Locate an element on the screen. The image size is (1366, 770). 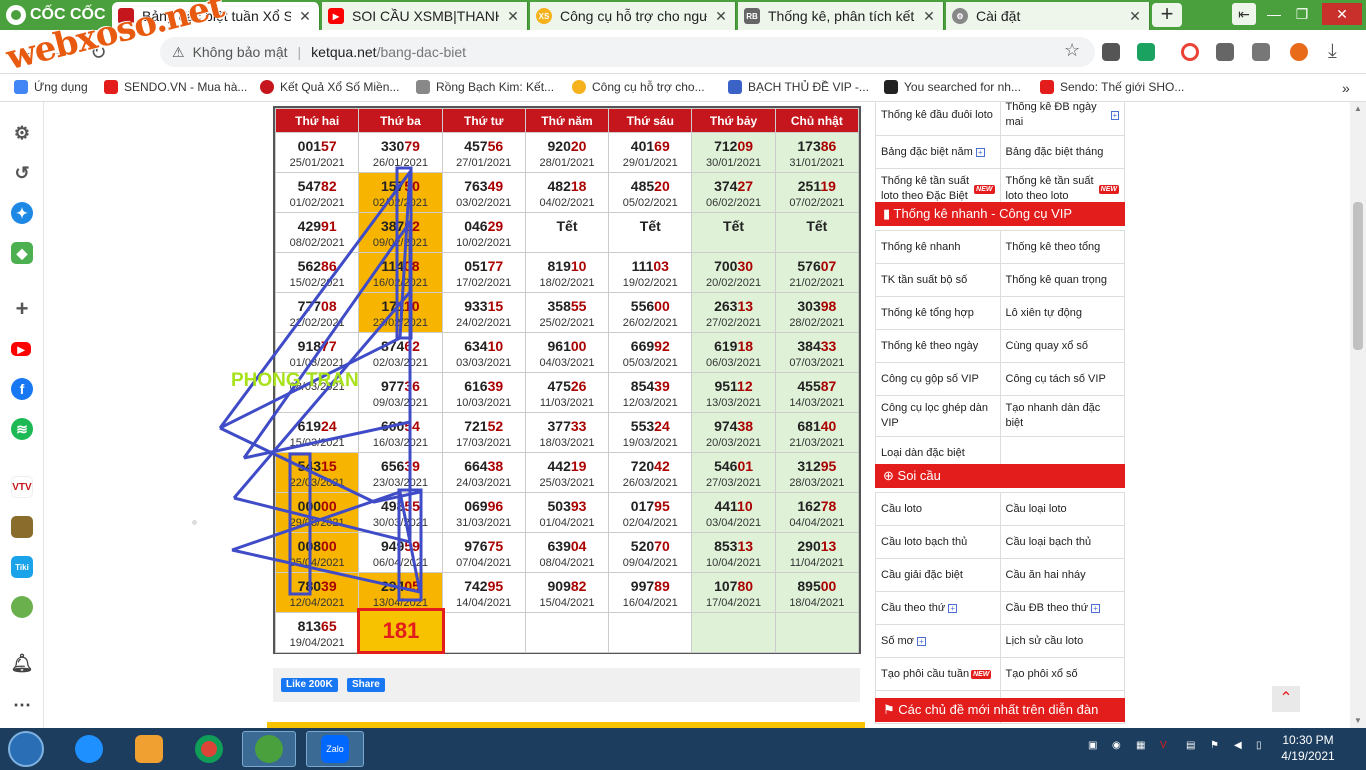
bookmark-apps: Ứng dụng is located at coordinates (51, 87).